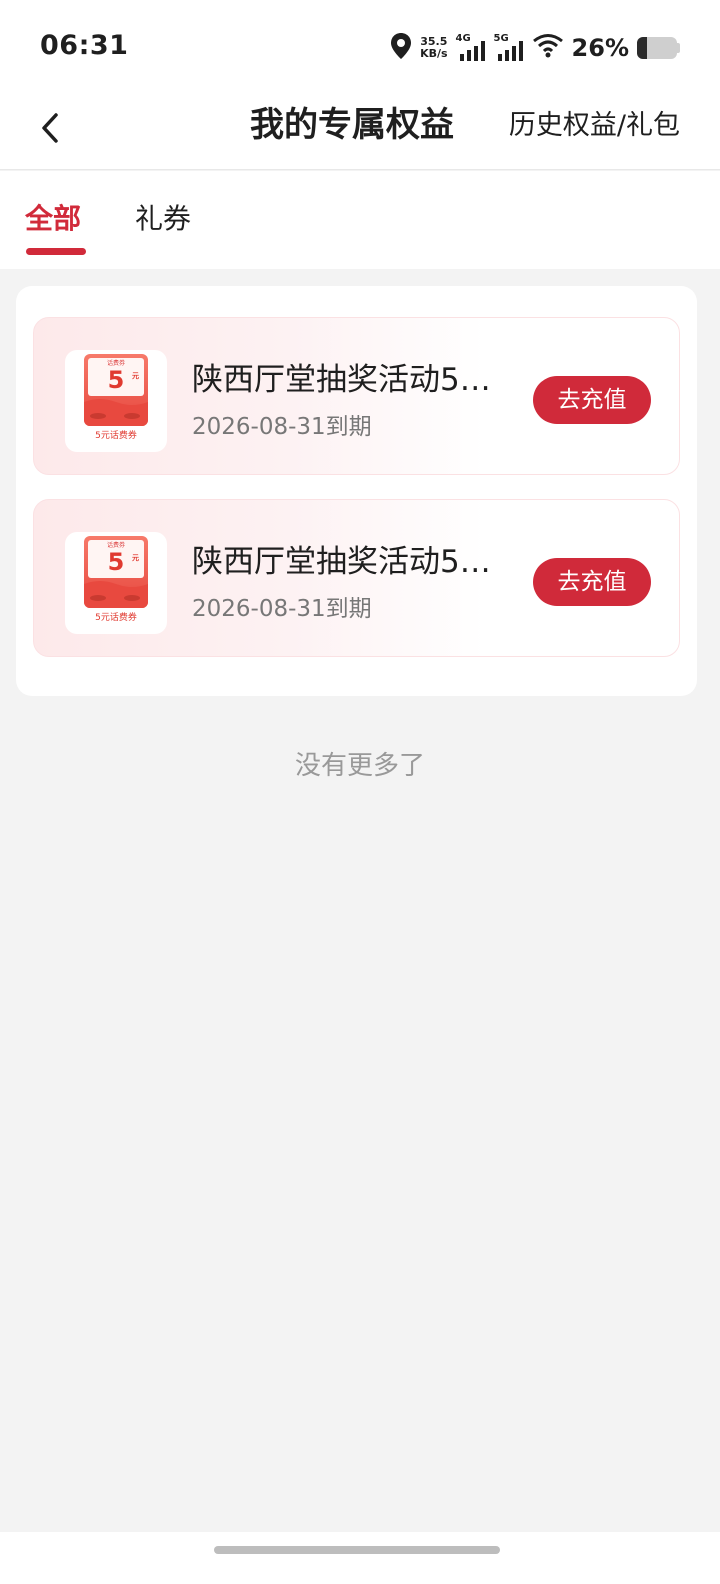 This screenshot has height=1584, width=720. I want to click on battery-level, so click(642, 48).